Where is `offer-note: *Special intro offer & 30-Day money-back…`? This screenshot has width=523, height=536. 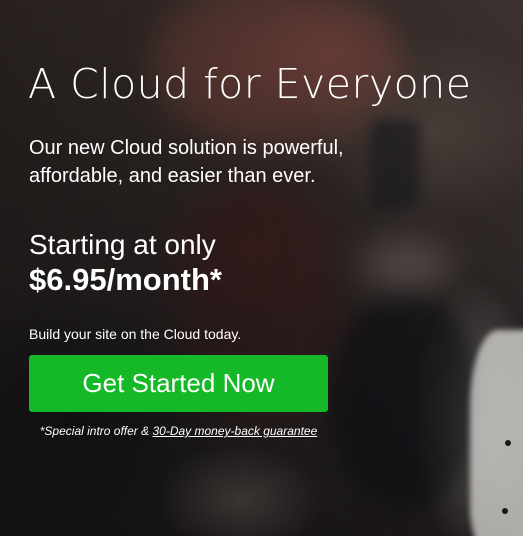 offer-note: *Special intro offer & 30-Day money-back… is located at coordinates (178, 431).